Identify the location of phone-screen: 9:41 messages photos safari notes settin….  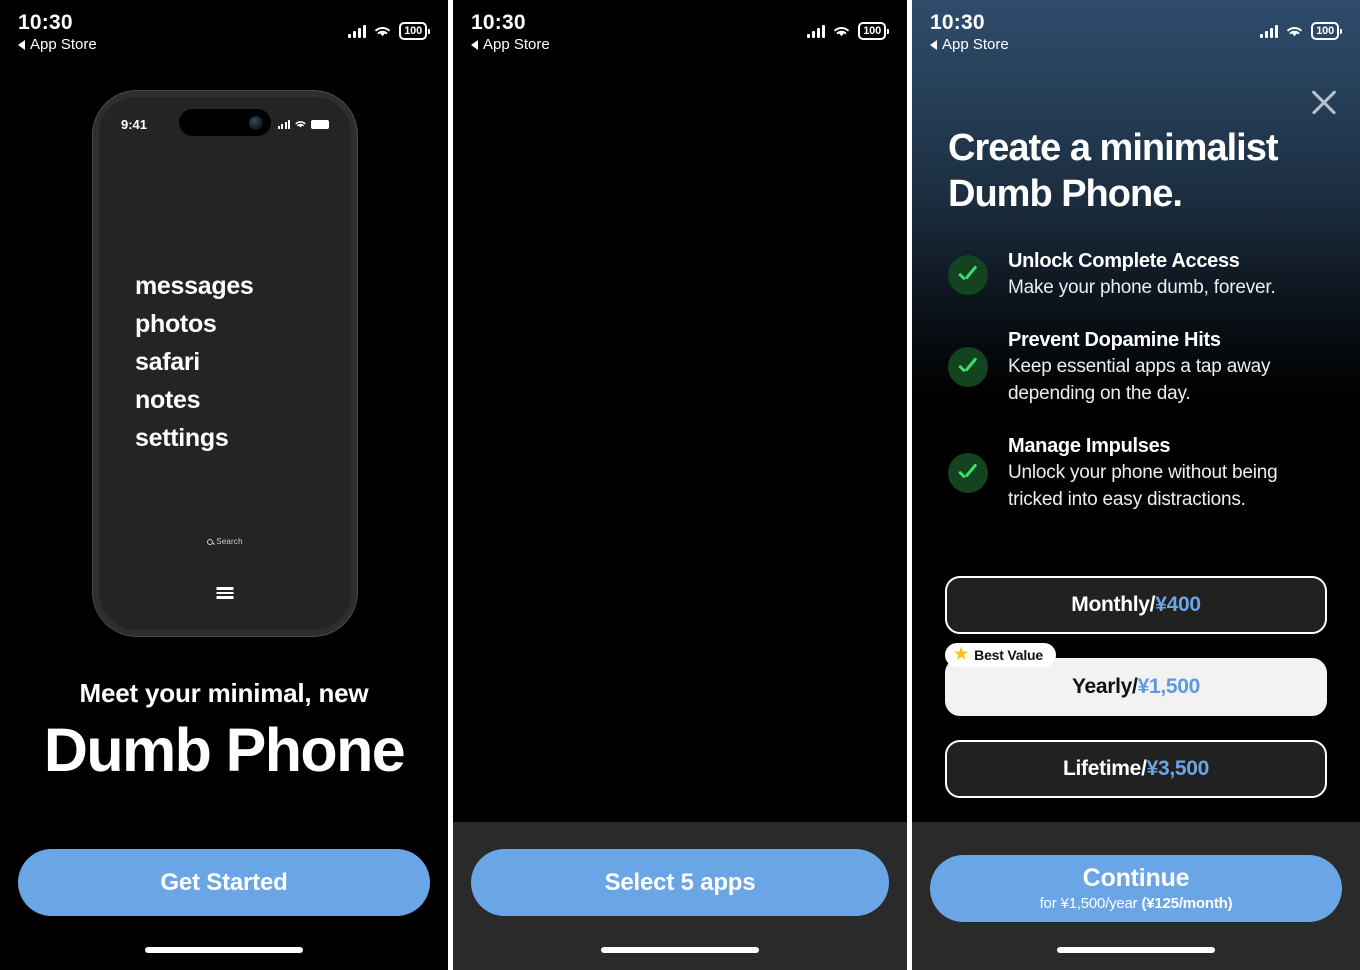
(225, 363).